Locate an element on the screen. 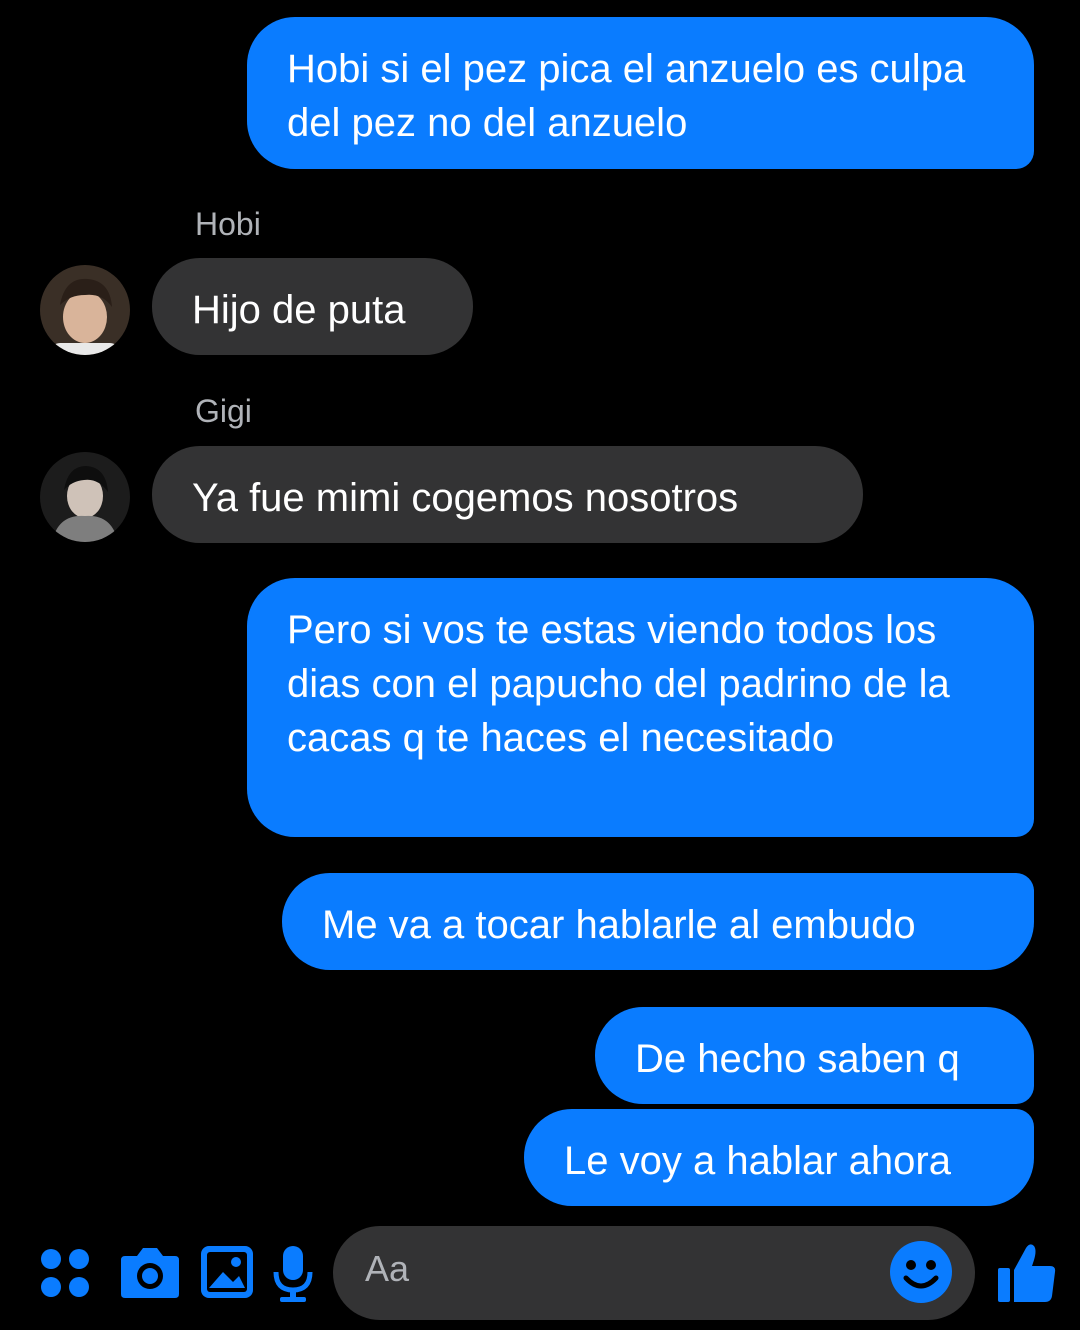  message-text: De hecho saben q is located at coordinates (797, 1059).